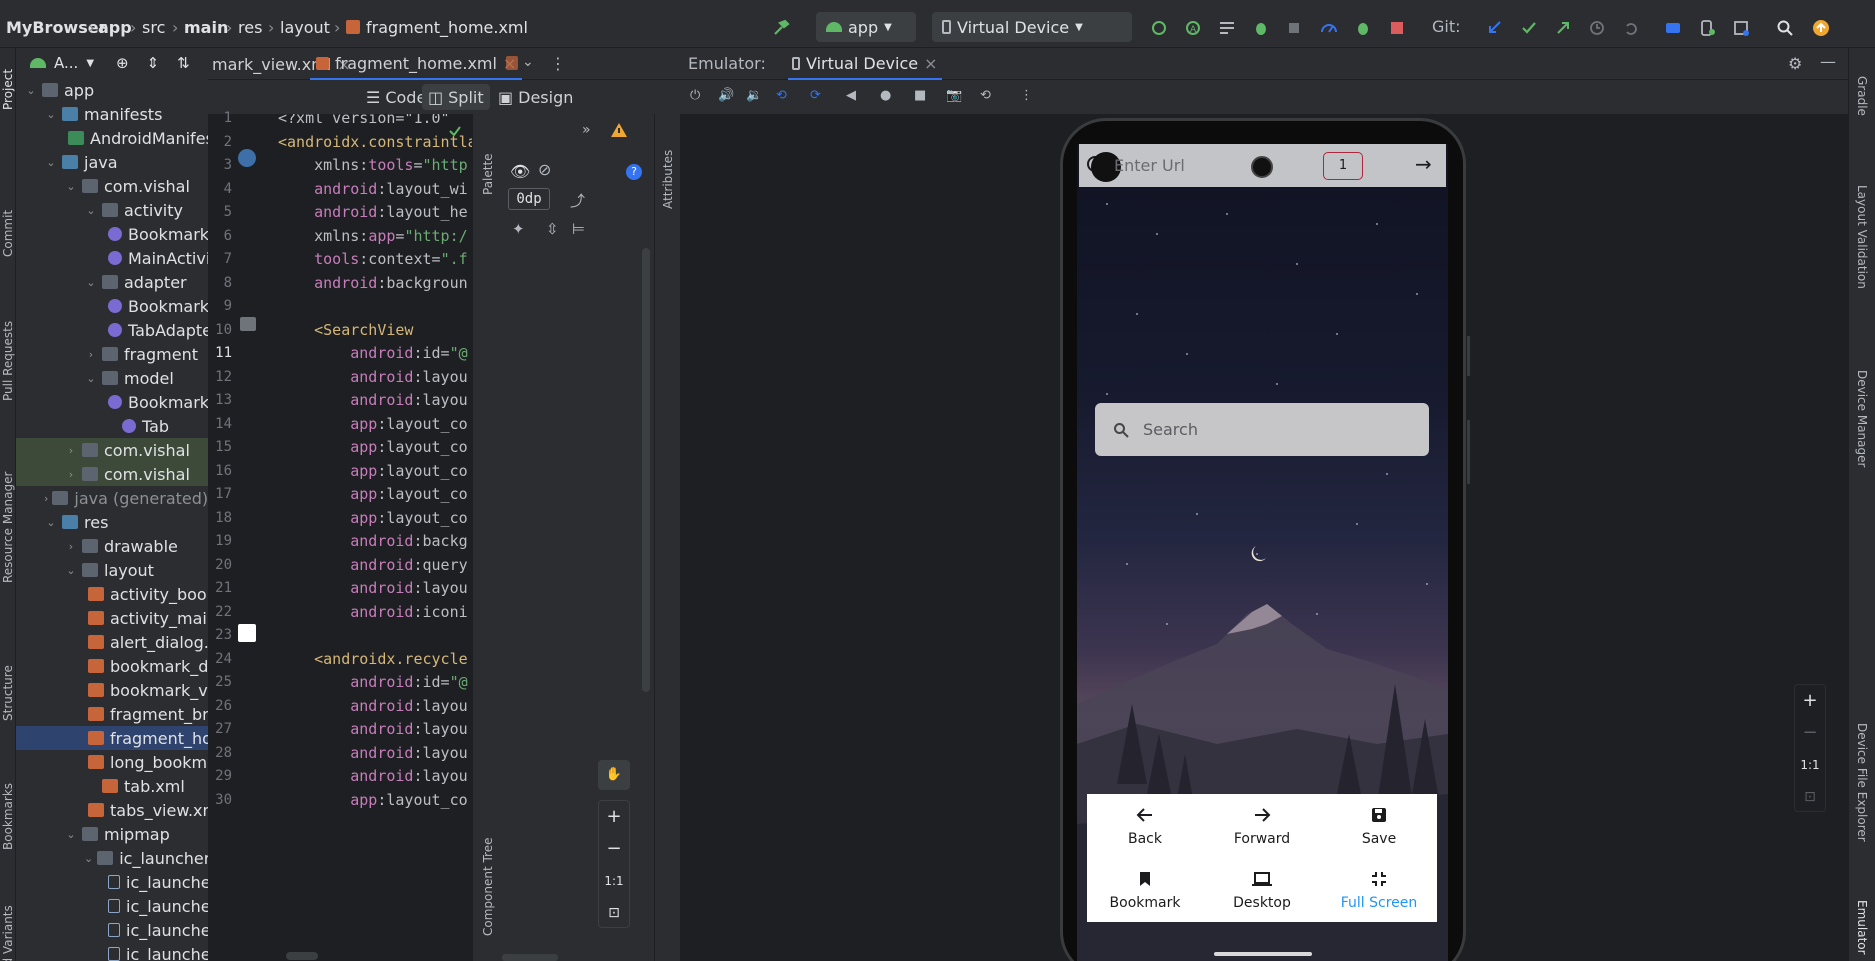 The height and width of the screenshot is (961, 1875). Describe the element at coordinates (646, 470) in the screenshot. I see `vertical-scrollbar` at that location.